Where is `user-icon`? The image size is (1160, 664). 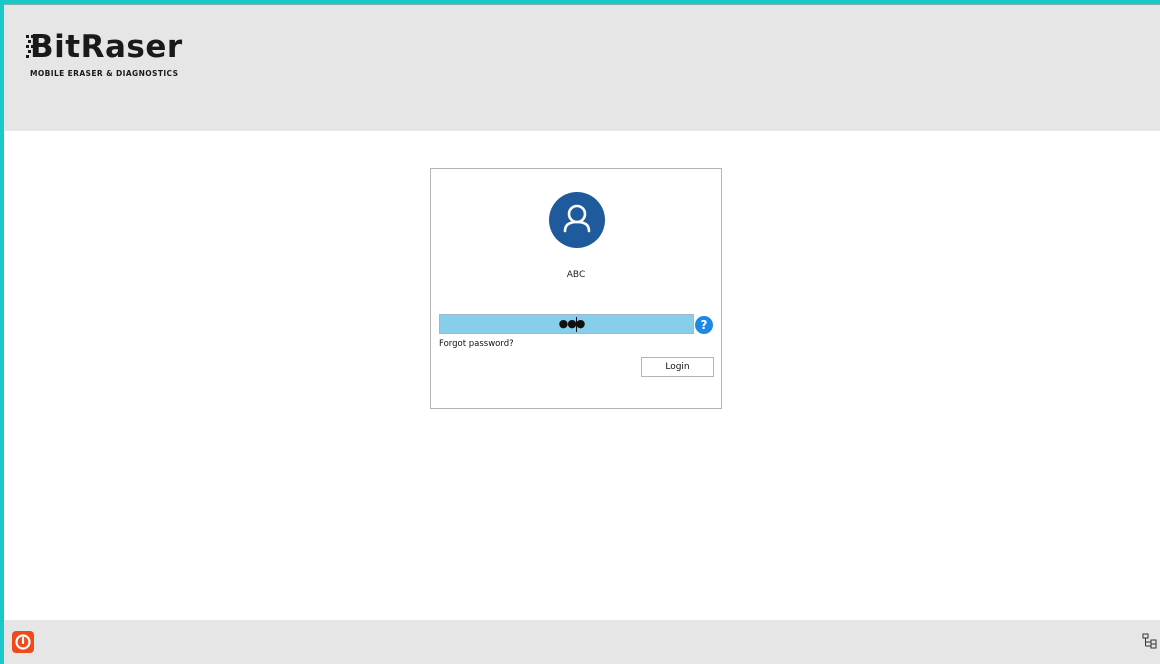 user-icon is located at coordinates (577, 220).